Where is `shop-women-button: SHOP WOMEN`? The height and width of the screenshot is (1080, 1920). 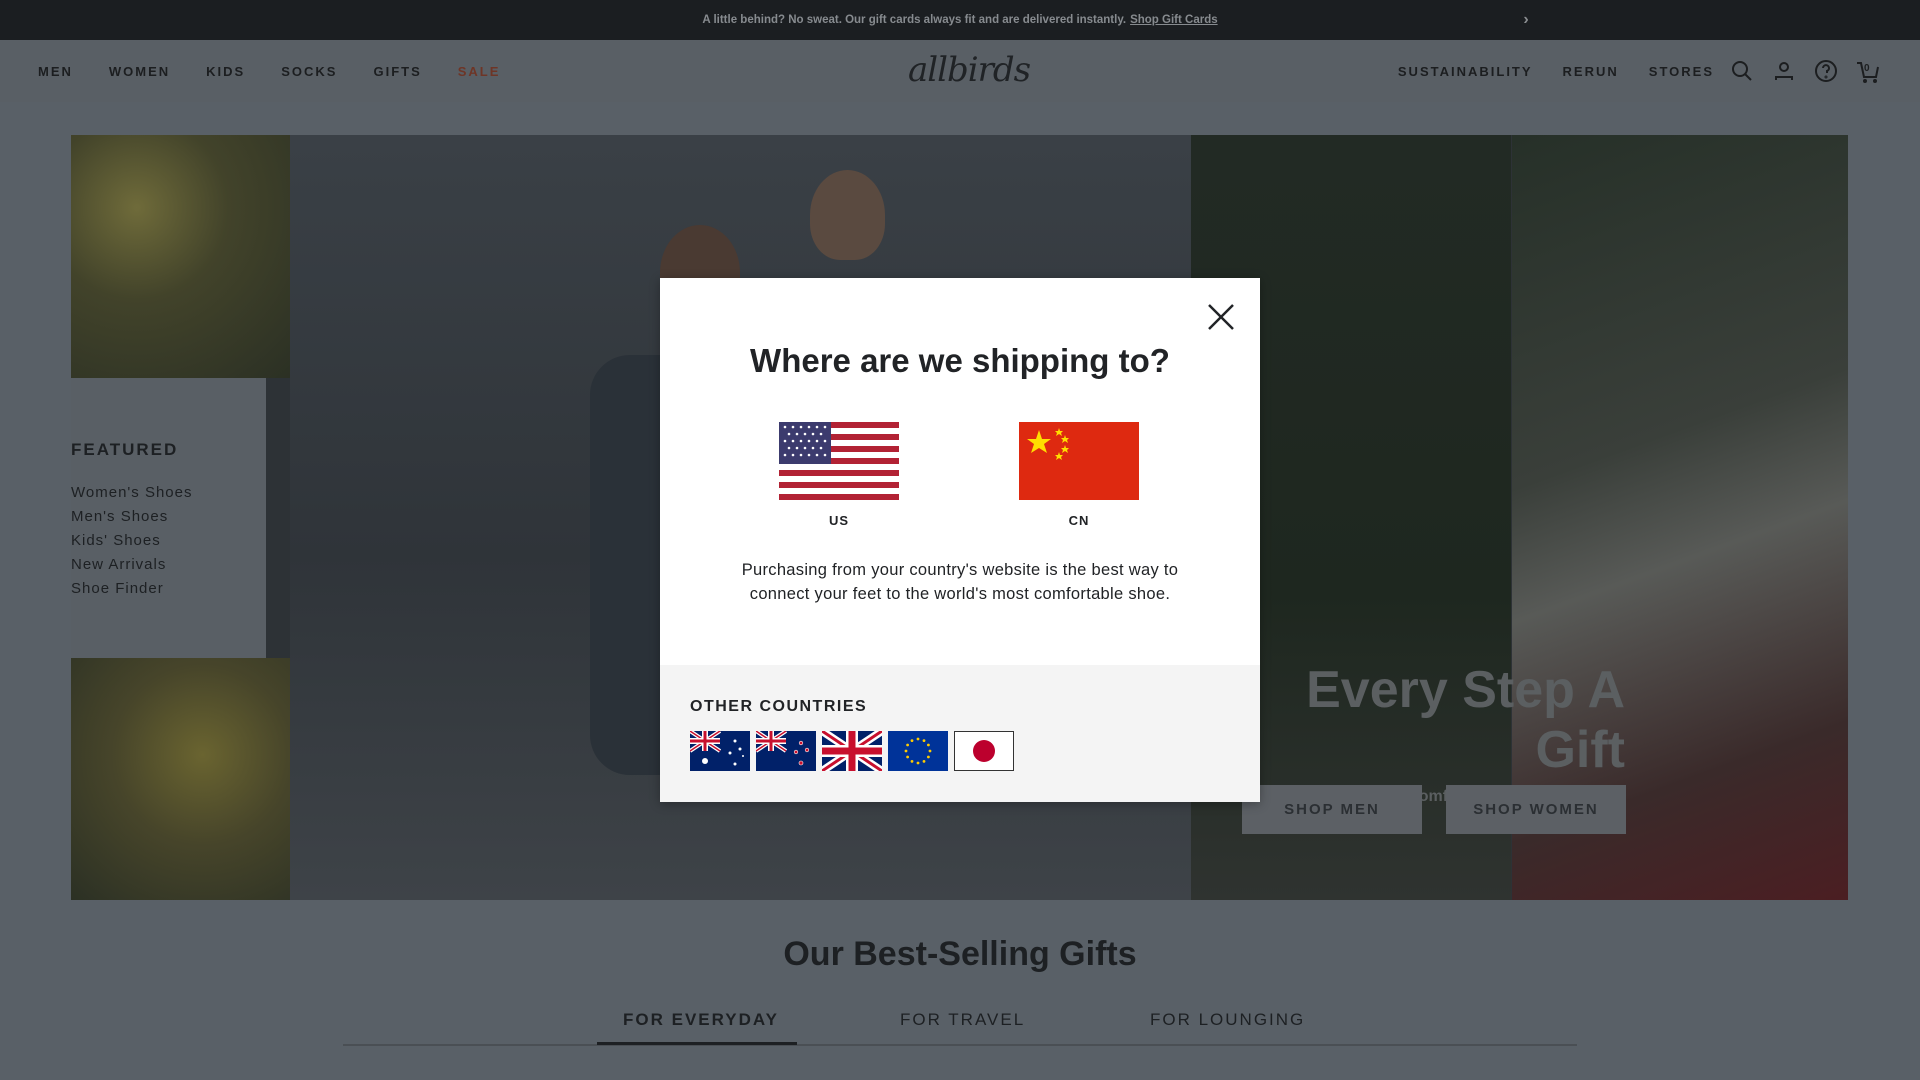 shop-women-button: SHOP WOMEN is located at coordinates (1536, 809).